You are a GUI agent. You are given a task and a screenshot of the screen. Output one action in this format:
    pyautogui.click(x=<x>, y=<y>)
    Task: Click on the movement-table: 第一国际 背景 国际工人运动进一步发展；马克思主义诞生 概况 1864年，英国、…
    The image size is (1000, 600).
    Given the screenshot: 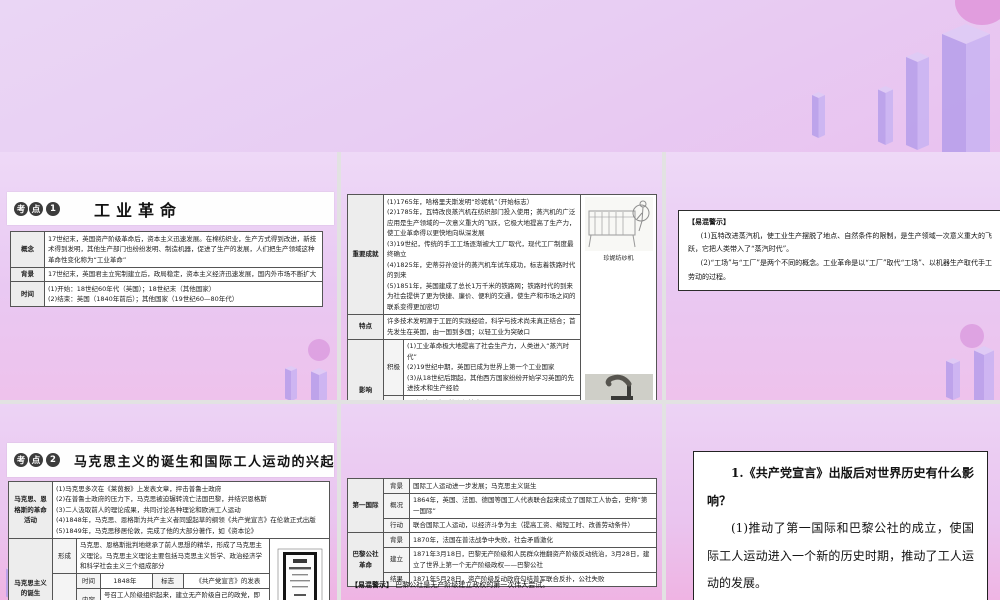 What is the action you would take?
    pyautogui.click(x=502, y=532)
    